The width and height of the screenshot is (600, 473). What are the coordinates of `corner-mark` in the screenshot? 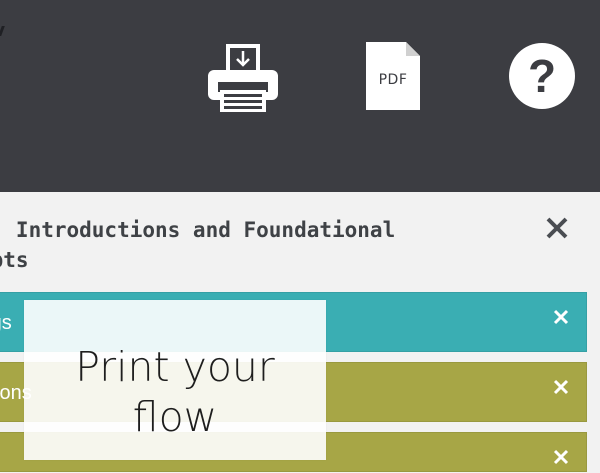 It's located at (2, 31).